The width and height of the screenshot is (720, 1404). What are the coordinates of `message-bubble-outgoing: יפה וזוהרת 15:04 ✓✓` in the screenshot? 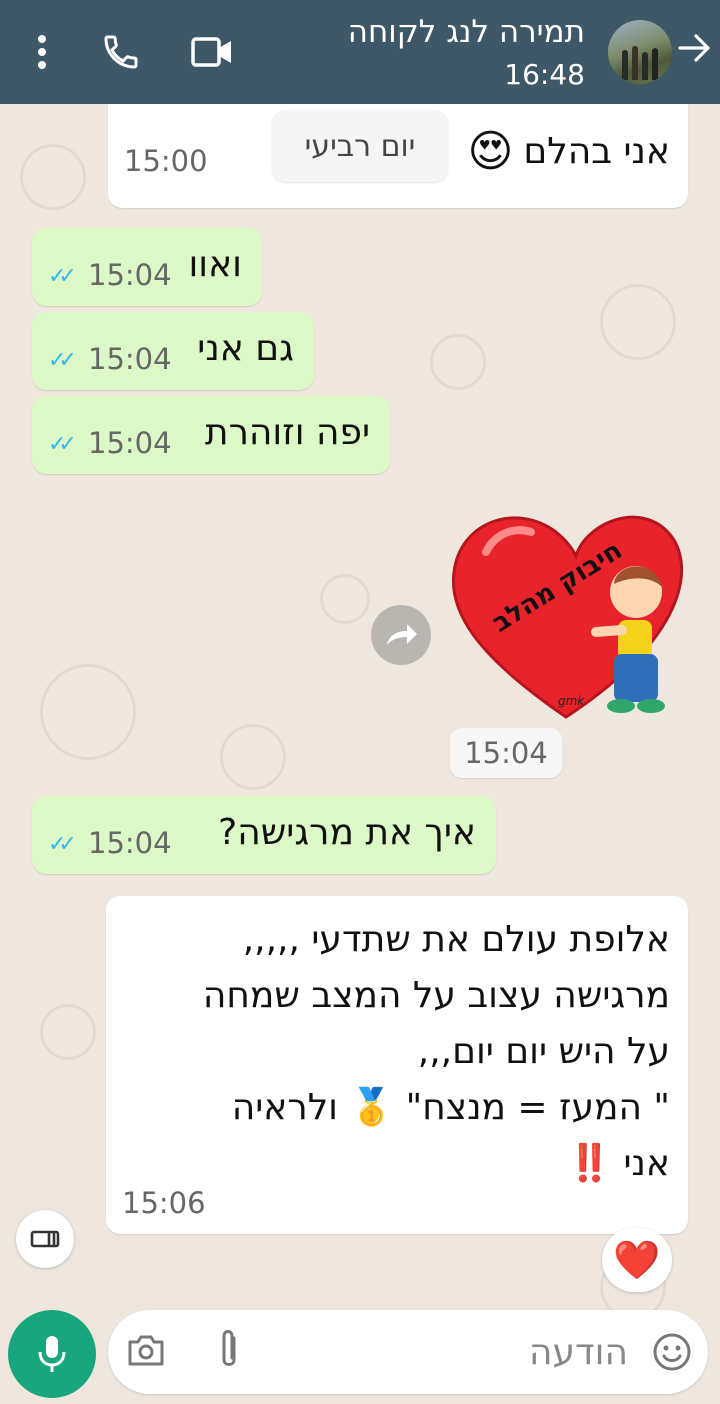 It's located at (211, 435).